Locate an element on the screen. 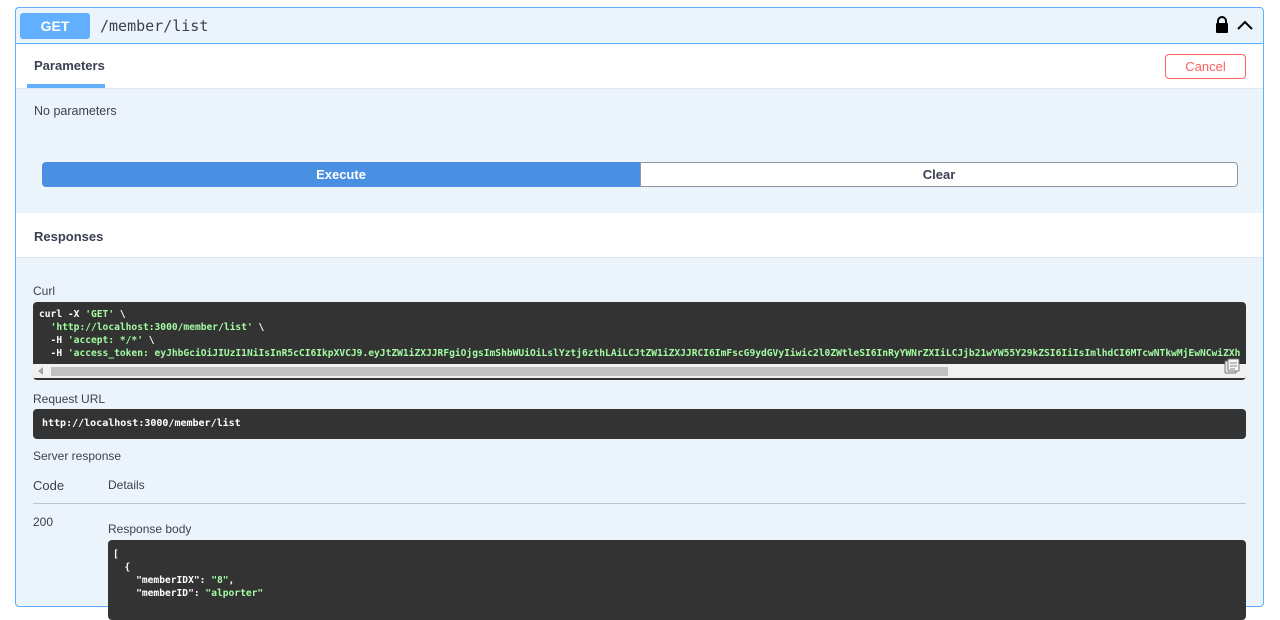  execute-wrapper: Execute Clear is located at coordinates (640, 174).